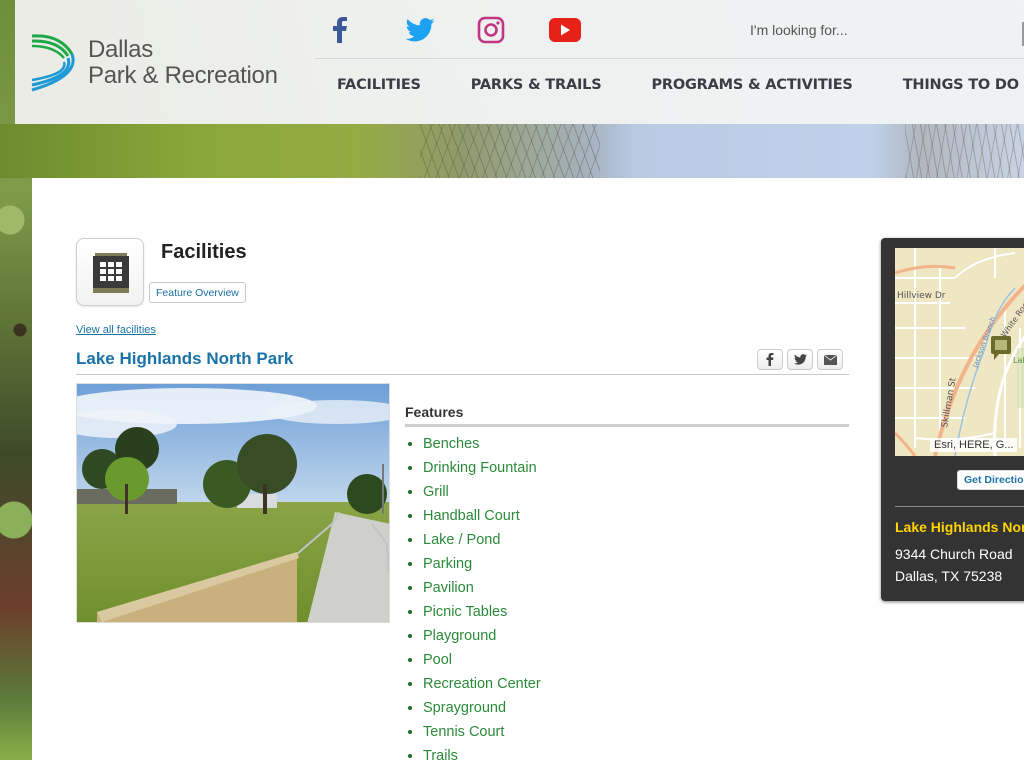 The height and width of the screenshot is (760, 1024). Describe the element at coordinates (197, 292) in the screenshot. I see `feature-overview-button: Feature Overview` at that location.